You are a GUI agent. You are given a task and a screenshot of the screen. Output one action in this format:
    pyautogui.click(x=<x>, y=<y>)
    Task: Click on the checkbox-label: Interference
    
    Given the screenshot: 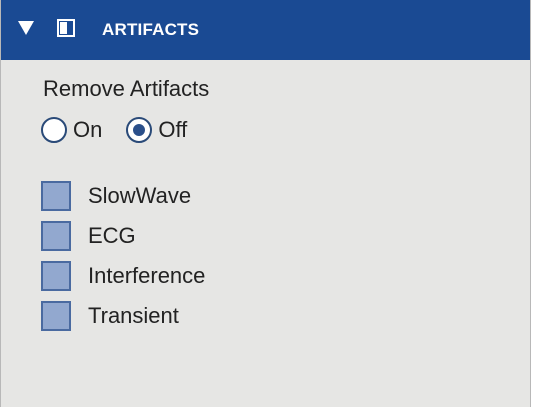 What is the action you would take?
    pyautogui.click(x=147, y=275)
    